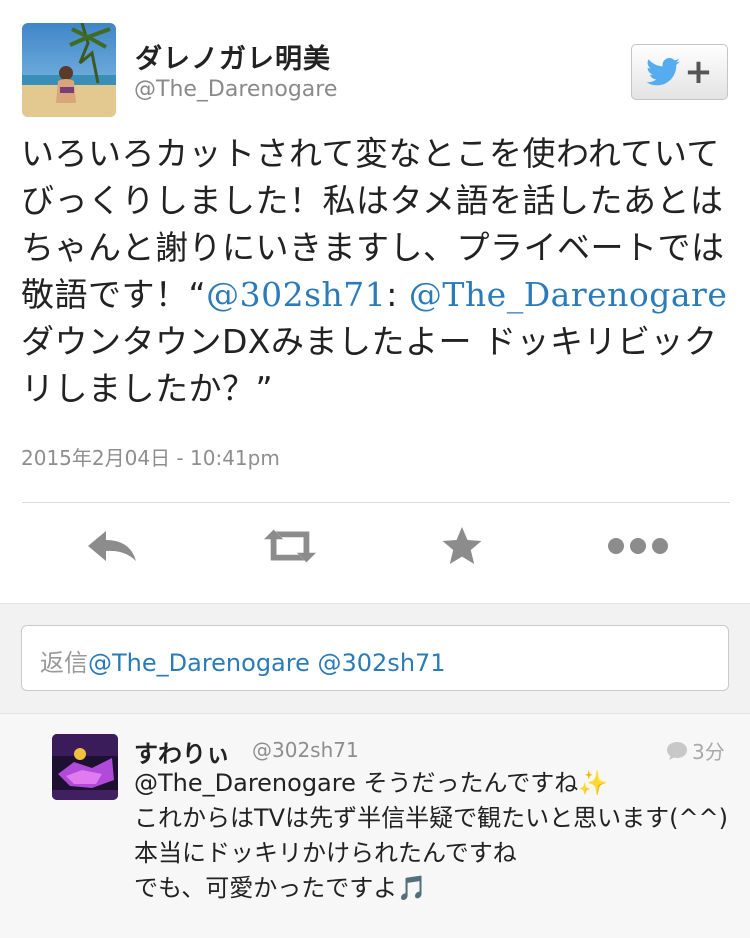  I want to click on user-name: ダレノガレ明美, so click(233, 56).